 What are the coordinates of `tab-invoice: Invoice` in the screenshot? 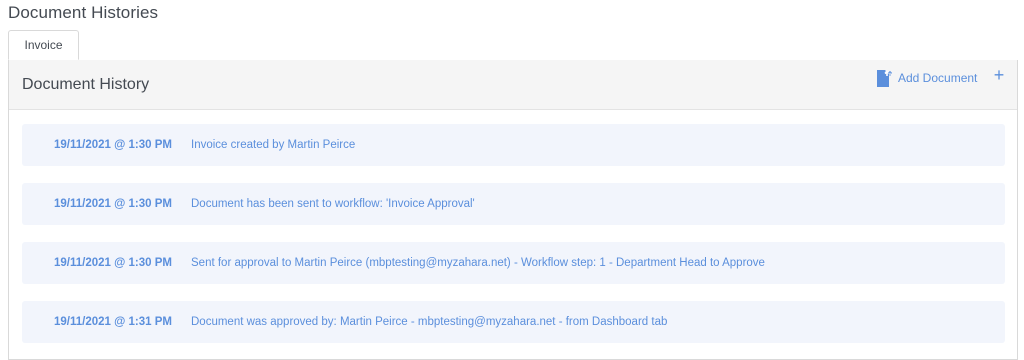 It's located at (43, 45).